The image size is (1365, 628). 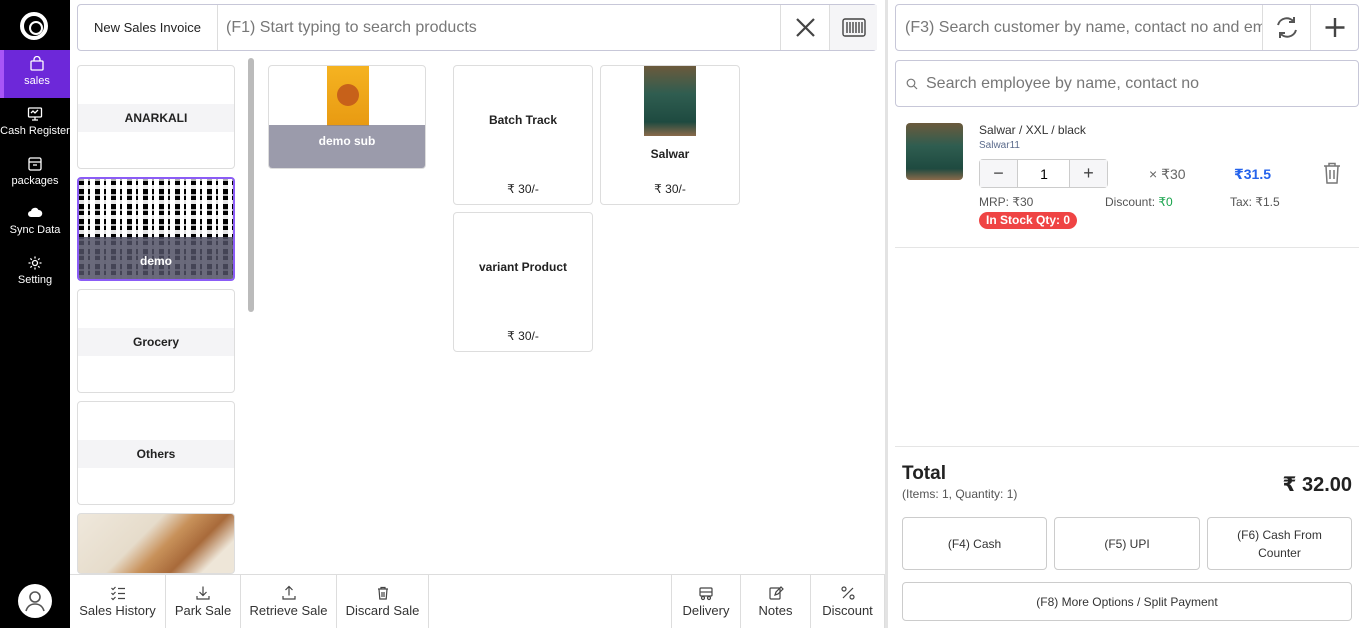 I want to click on customer-search-bar, so click(x=1127, y=27).